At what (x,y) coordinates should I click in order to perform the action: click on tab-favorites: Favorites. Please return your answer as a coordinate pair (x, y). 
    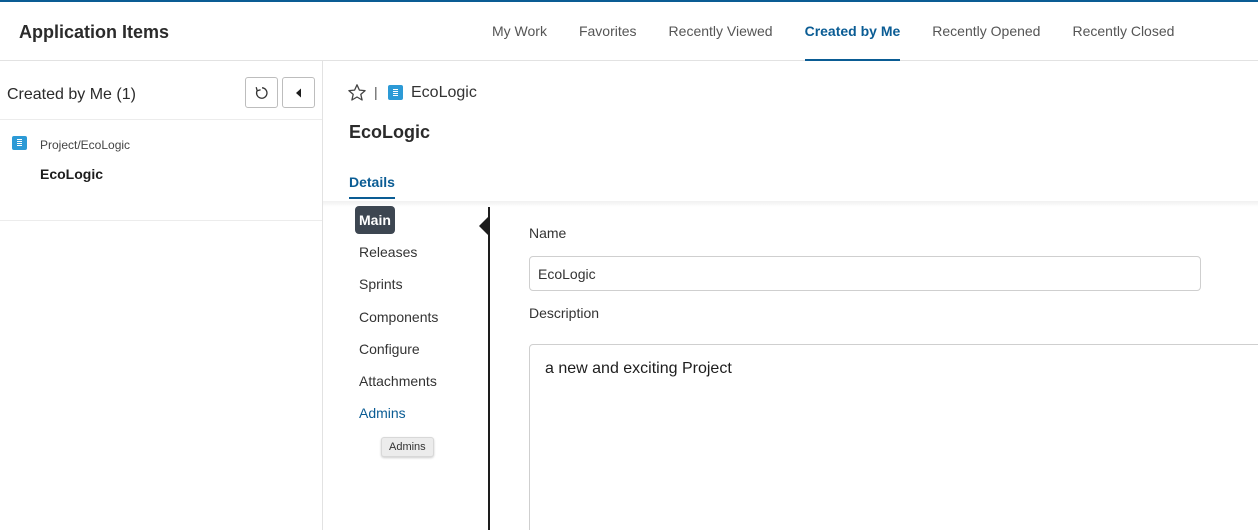
    Looking at the image, I should click on (608, 31).